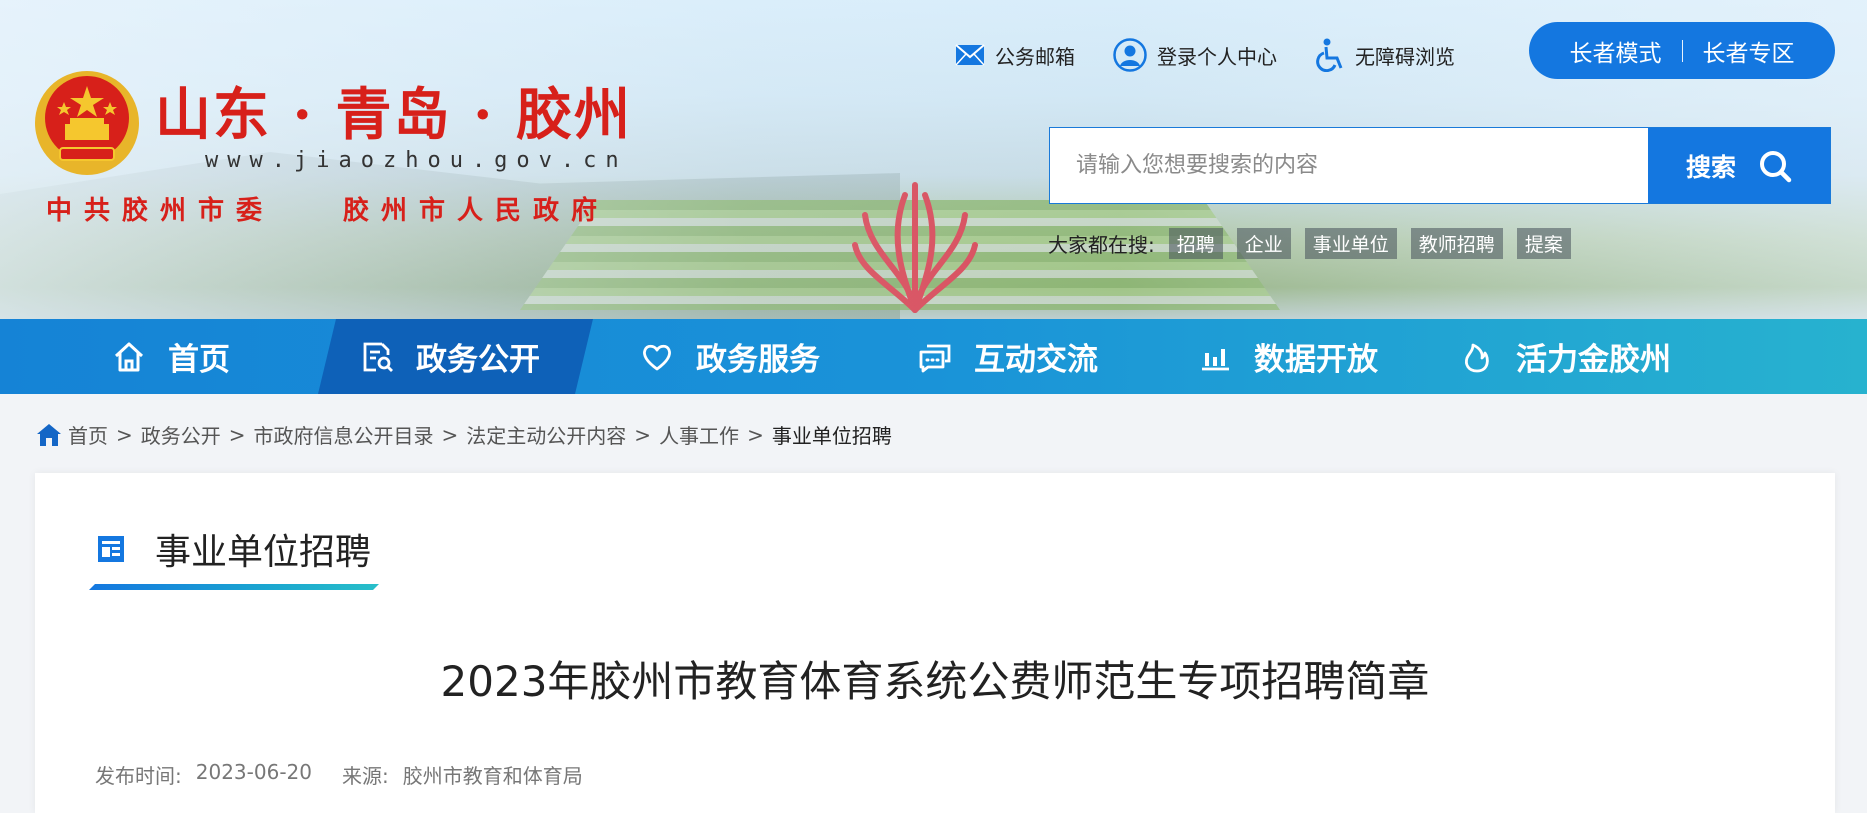 This screenshot has width=1867, height=813. What do you see at coordinates (339, 774) in the screenshot?
I see `article-meta: 发布时间: 2023-06-20 来源: 胶州市教育和体育局` at bounding box center [339, 774].